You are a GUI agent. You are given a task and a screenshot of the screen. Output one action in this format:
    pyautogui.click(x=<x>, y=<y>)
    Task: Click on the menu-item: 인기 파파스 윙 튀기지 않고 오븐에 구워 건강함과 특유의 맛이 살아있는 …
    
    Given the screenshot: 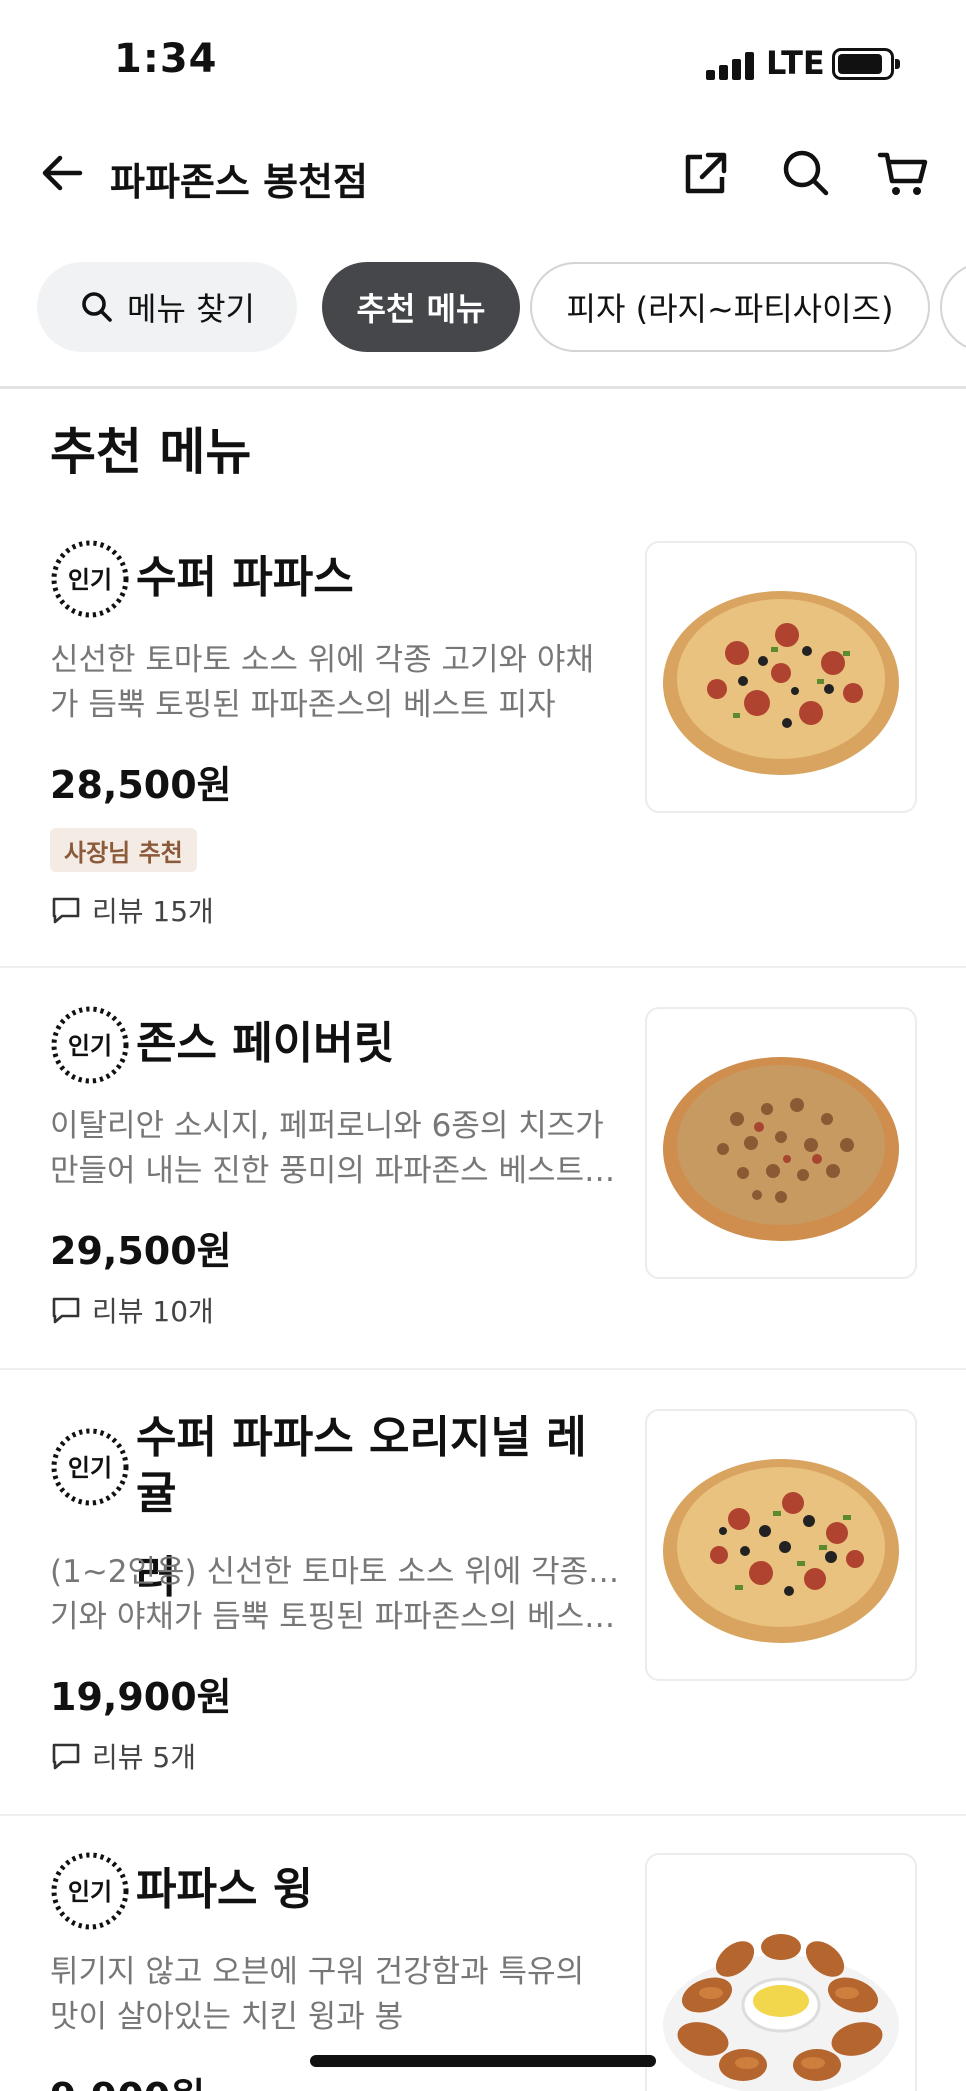 What is the action you would take?
    pyautogui.click(x=483, y=1966)
    